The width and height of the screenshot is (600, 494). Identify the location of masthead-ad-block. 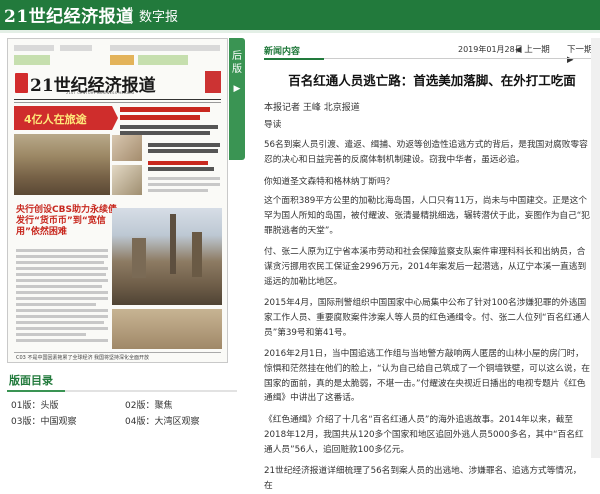
(213, 82).